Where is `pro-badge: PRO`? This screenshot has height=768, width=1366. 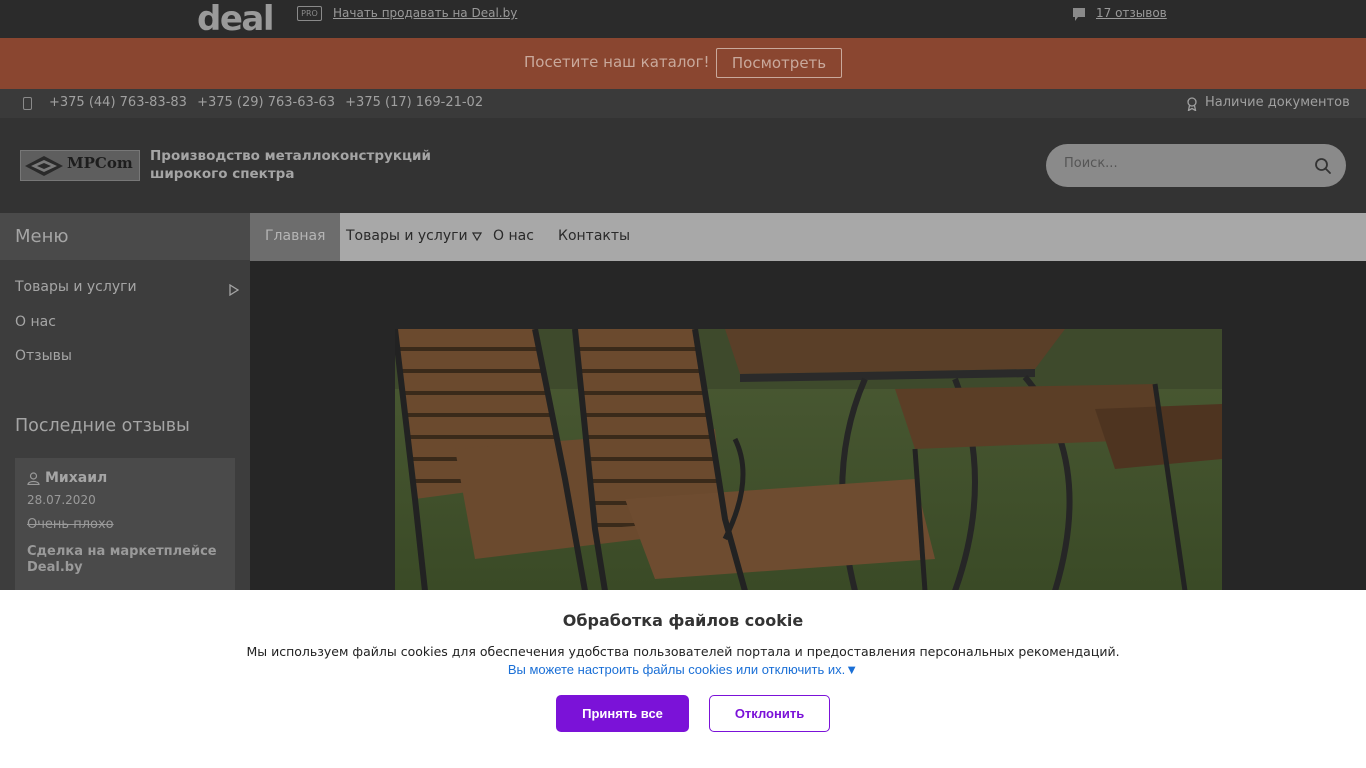 pro-badge: PRO is located at coordinates (309, 13).